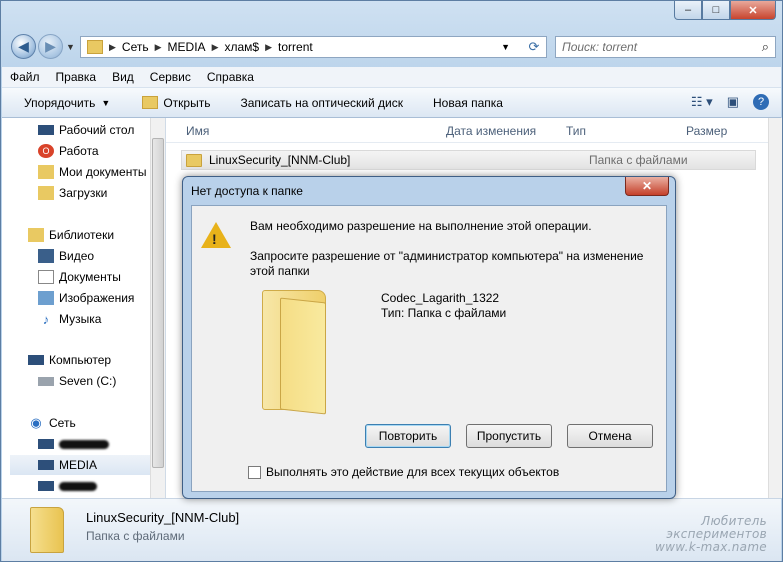 The width and height of the screenshot is (783, 562). Describe the element at coordinates (688, 10) in the screenshot. I see `minimize-button: –` at that location.